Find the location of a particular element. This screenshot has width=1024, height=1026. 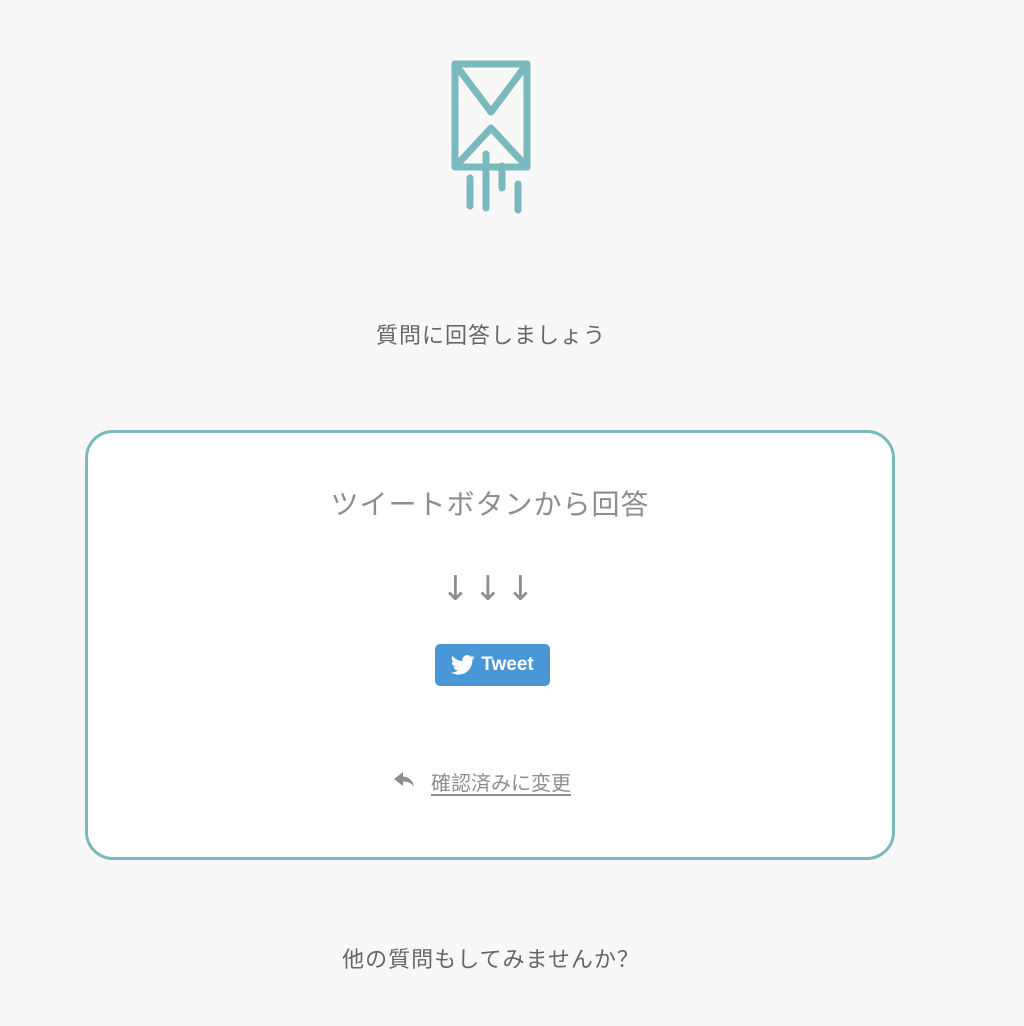

tweet-button: Tweet is located at coordinates (492, 665).